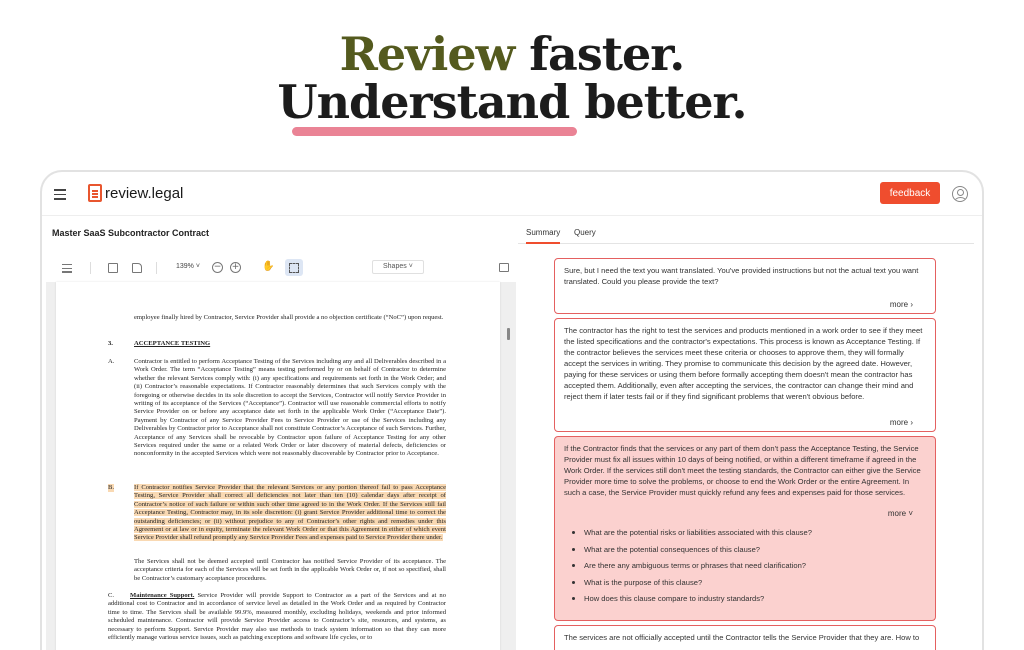 Image resolution: width=1024 pixels, height=650 pixels. Describe the element at coordinates (512, 194) in the screenshot. I see `top-bar: review.legal feedback` at that location.